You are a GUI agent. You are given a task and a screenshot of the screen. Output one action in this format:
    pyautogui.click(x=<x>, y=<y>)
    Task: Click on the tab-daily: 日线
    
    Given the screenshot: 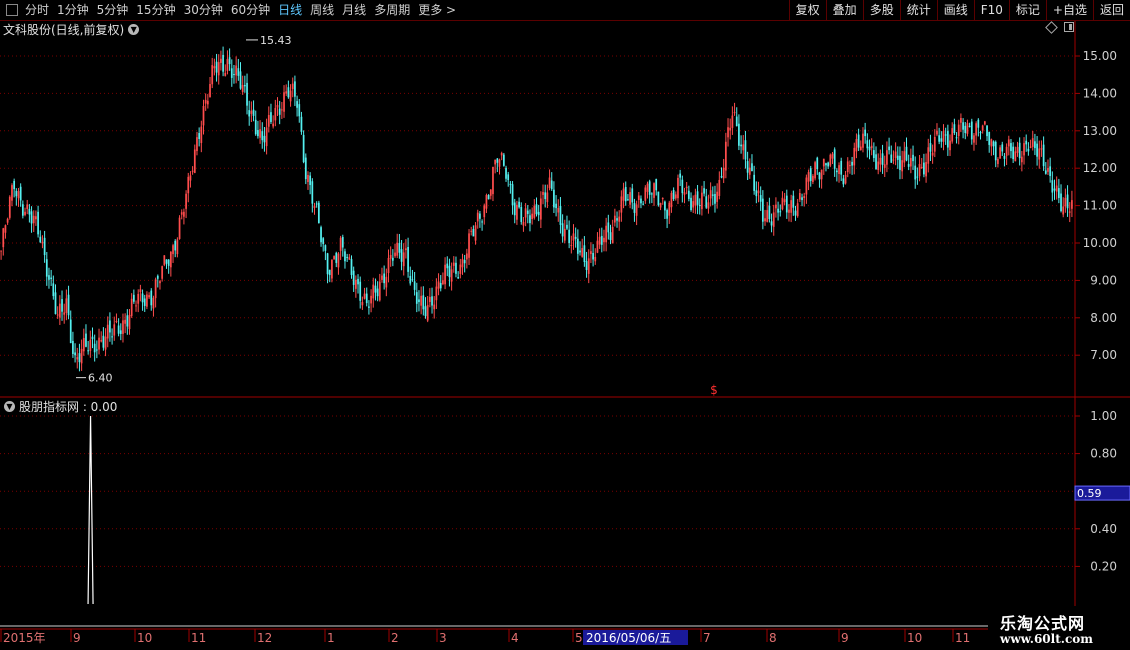 What is the action you would take?
    pyautogui.click(x=290, y=10)
    